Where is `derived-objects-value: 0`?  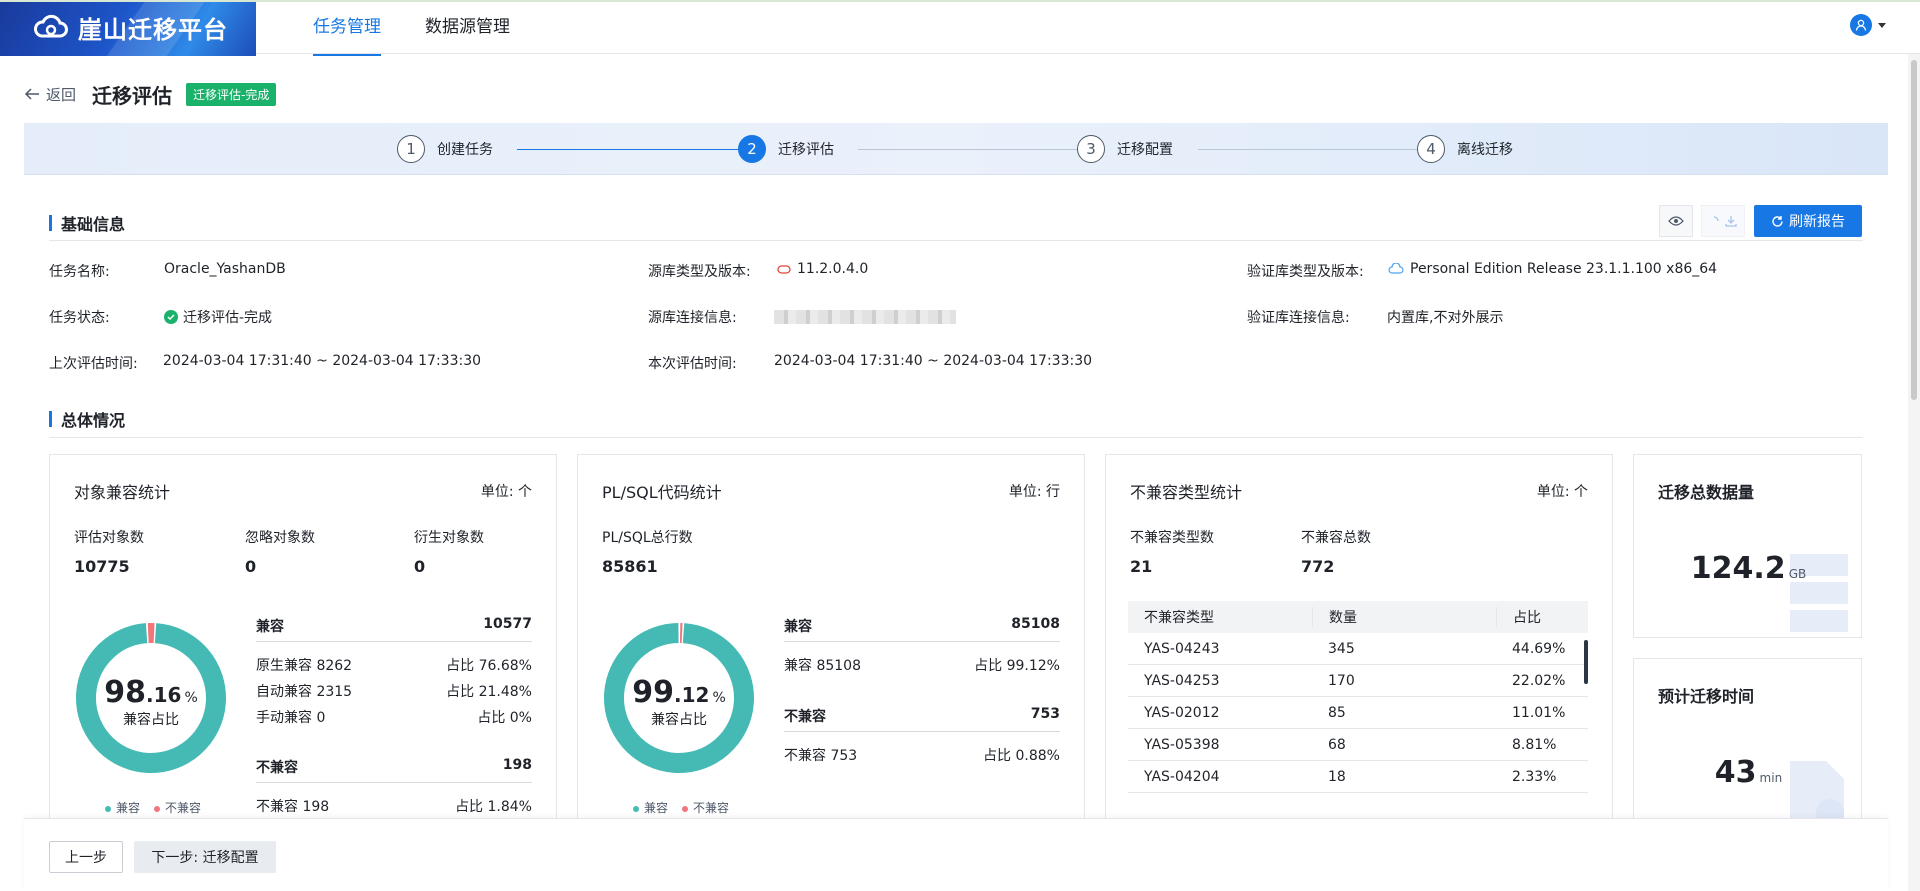
derived-objects-value: 0 is located at coordinates (420, 566).